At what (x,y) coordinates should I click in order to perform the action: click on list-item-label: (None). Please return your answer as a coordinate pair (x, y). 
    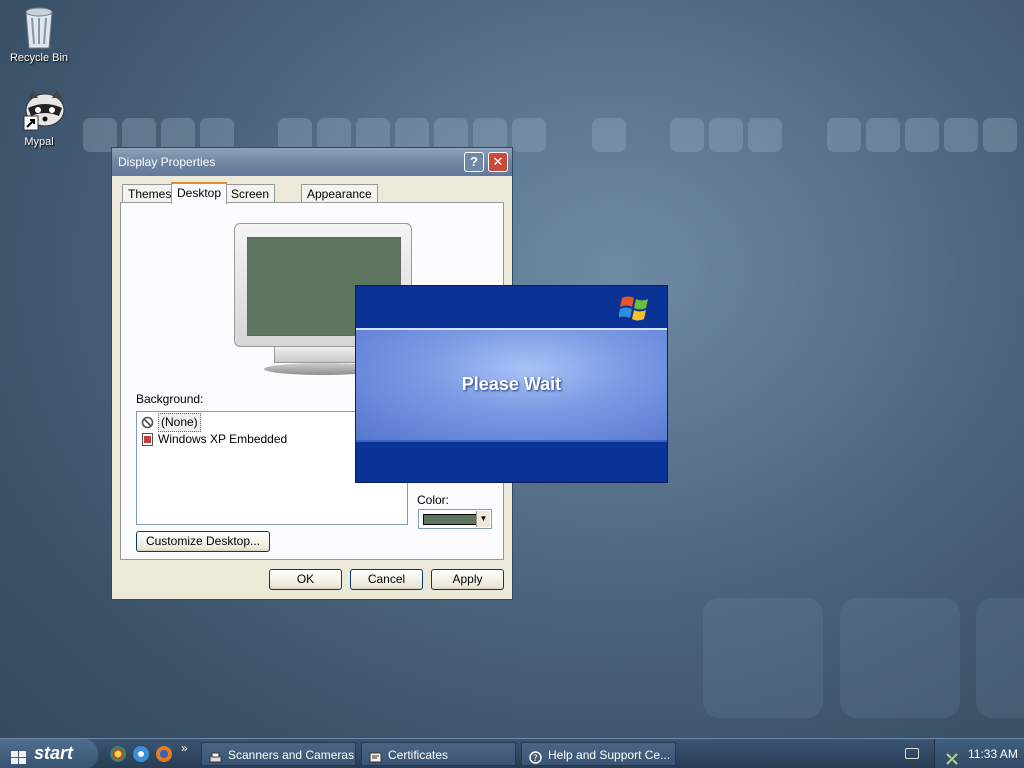
    Looking at the image, I should click on (179, 422).